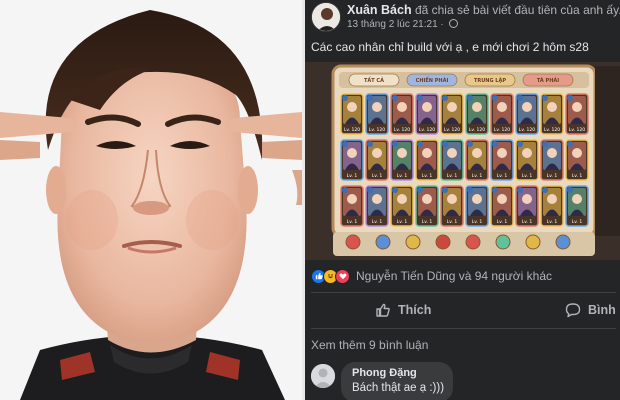 The image size is (620, 400). I want to click on game-tab: TÀ PHÁI, so click(548, 80).